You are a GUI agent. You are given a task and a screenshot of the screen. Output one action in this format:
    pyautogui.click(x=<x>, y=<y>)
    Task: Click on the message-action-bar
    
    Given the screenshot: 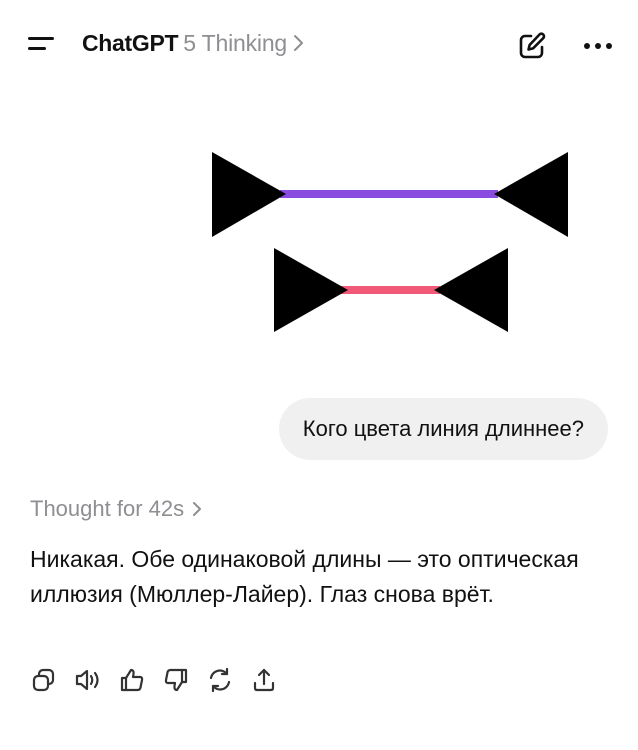 What is the action you would take?
    pyautogui.click(x=160, y=680)
    